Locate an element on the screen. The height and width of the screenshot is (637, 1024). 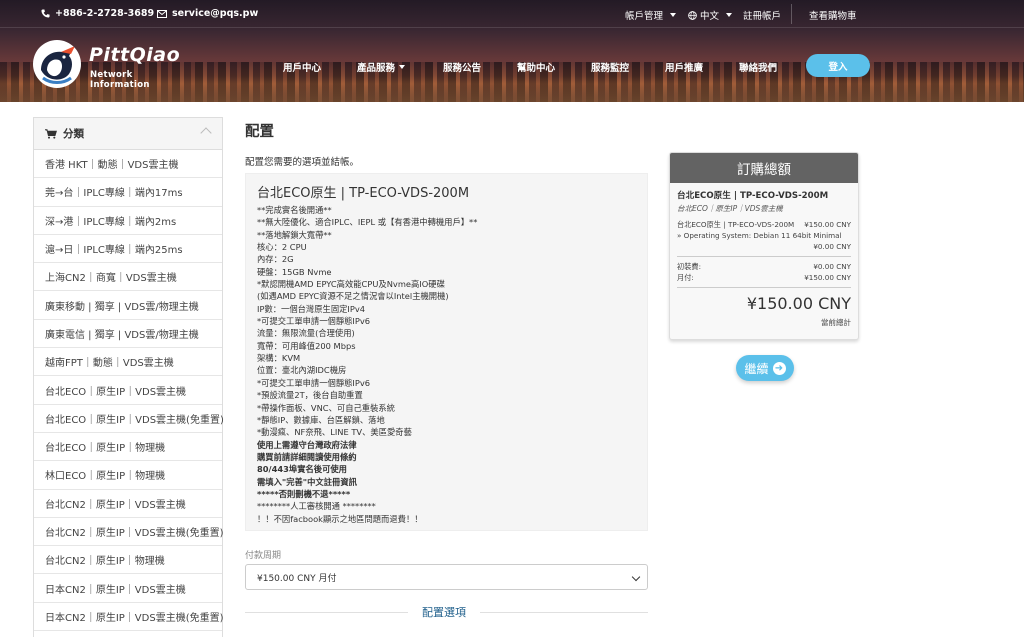
sidebar-item: 廣東移動 | 獨享 | VDS雲/物理主機 is located at coordinates (128, 305).